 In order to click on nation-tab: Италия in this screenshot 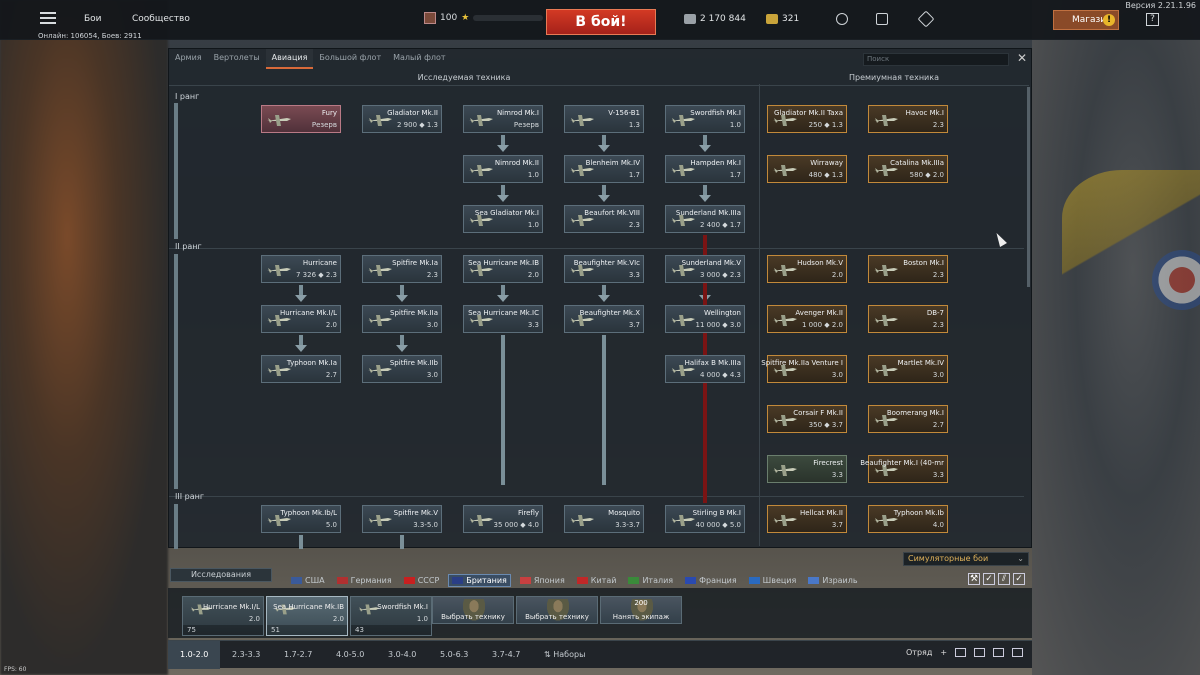, I will do `click(650, 580)`.